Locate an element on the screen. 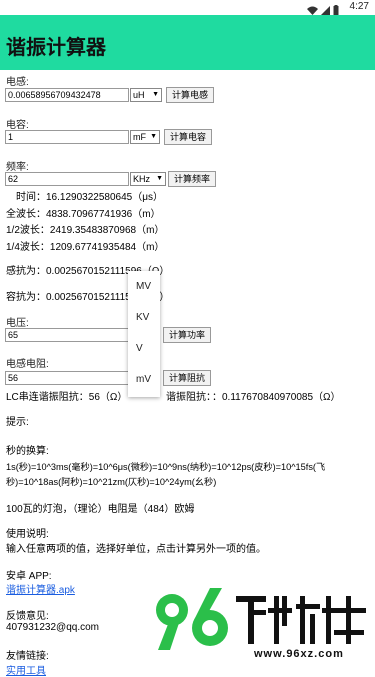  voltage-unit-dropdown: MV KV V mV is located at coordinates (144, 334).